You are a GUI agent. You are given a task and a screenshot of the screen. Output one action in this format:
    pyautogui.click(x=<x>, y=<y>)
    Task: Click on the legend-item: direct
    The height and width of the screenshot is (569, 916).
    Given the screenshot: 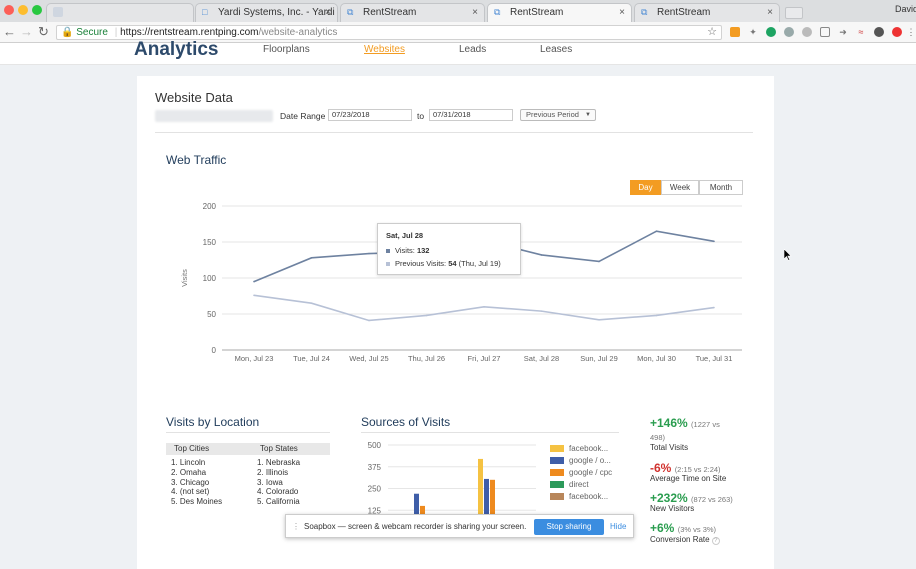 What is the action you would take?
    pyautogui.click(x=569, y=484)
    